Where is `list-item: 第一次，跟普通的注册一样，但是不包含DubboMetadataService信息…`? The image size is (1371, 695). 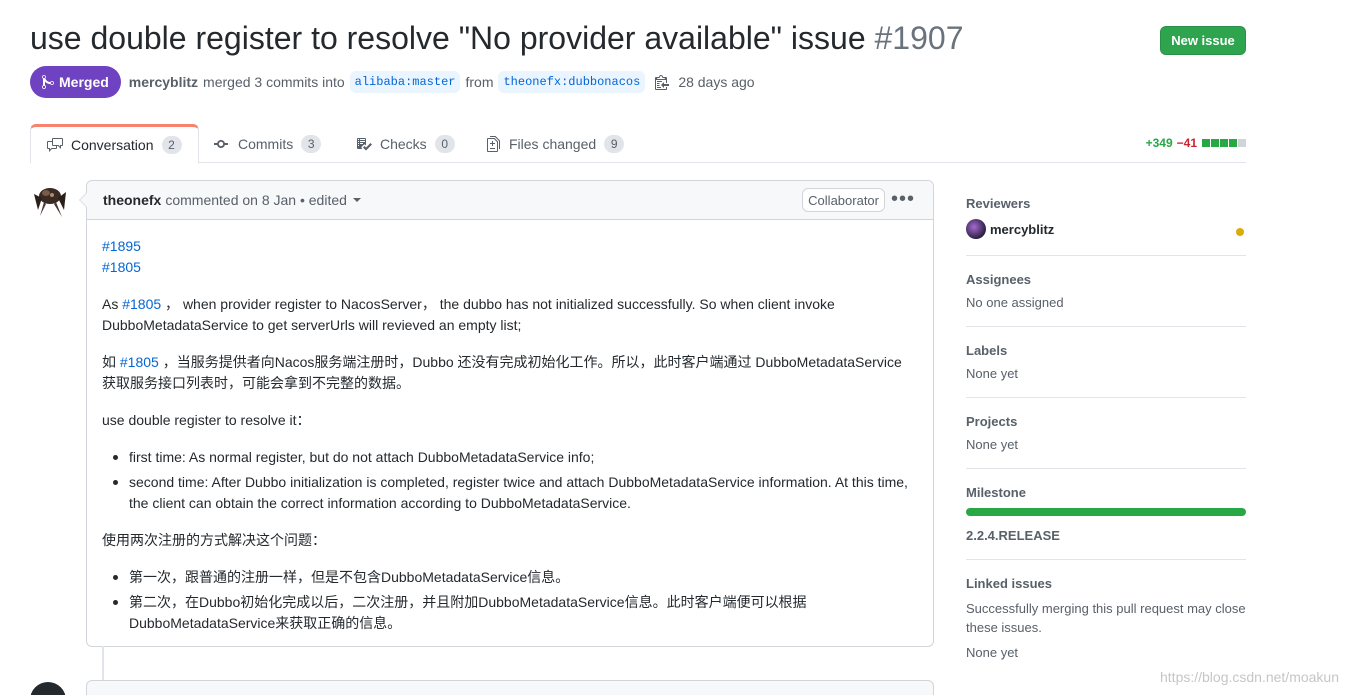
list-item: 第一次，跟普通的注册一样，但是不包含DubboMetadataService信息… is located at coordinates (515, 577).